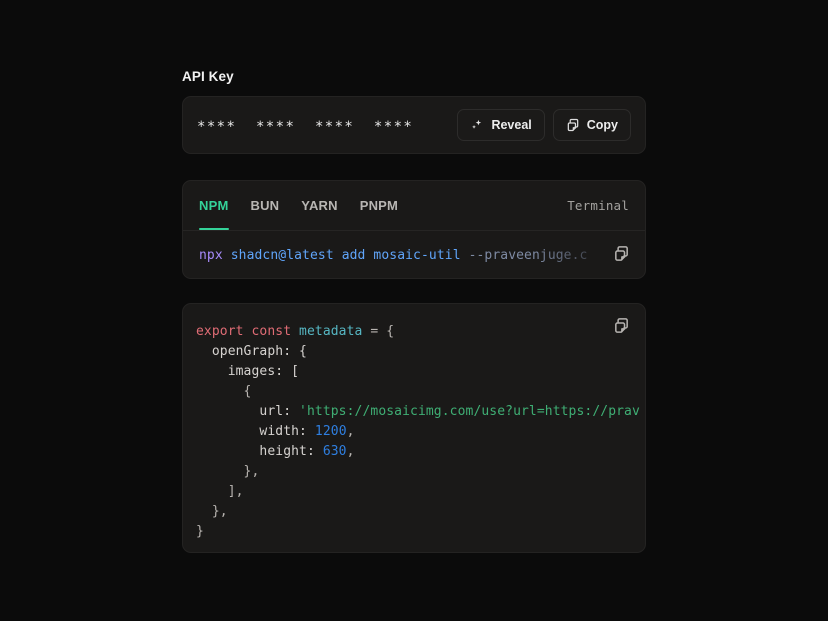 This screenshot has height=621, width=828. What do you see at coordinates (350, 431) in the screenshot?
I see `code-line-6-punc: ,` at bounding box center [350, 431].